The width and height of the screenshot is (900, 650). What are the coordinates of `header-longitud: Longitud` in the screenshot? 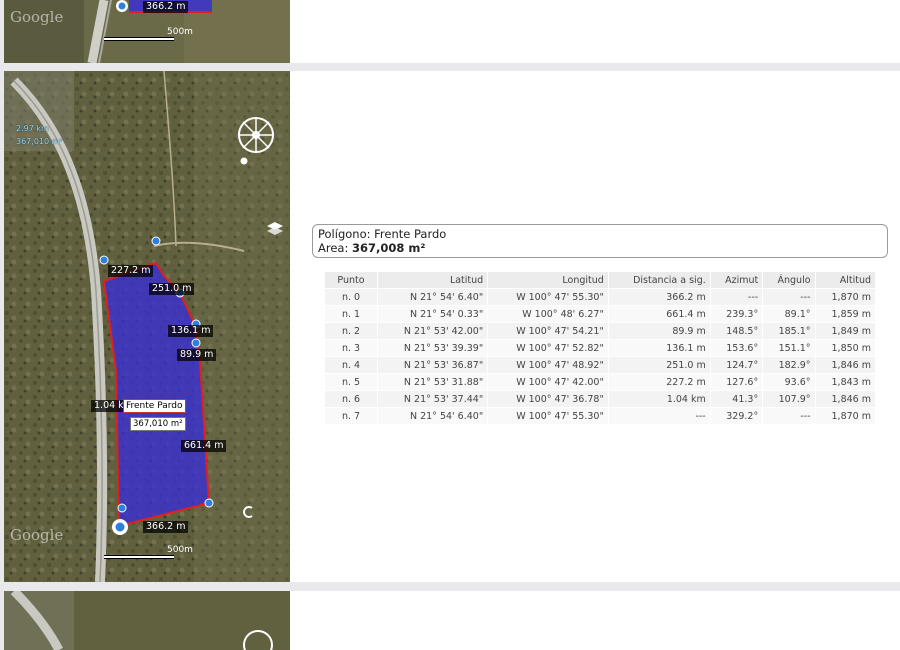 It's located at (548, 280).